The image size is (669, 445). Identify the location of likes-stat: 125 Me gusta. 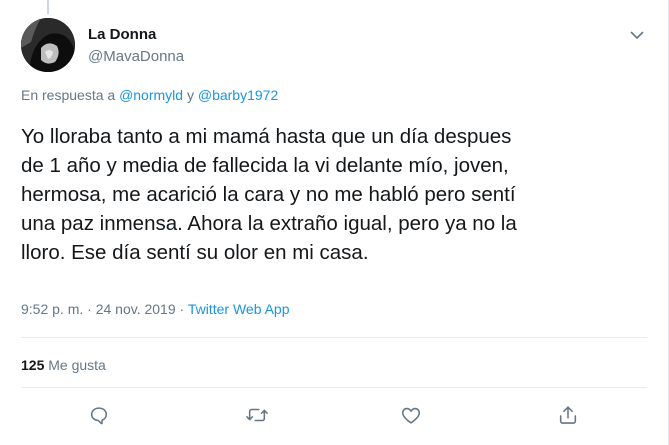
(63, 365).